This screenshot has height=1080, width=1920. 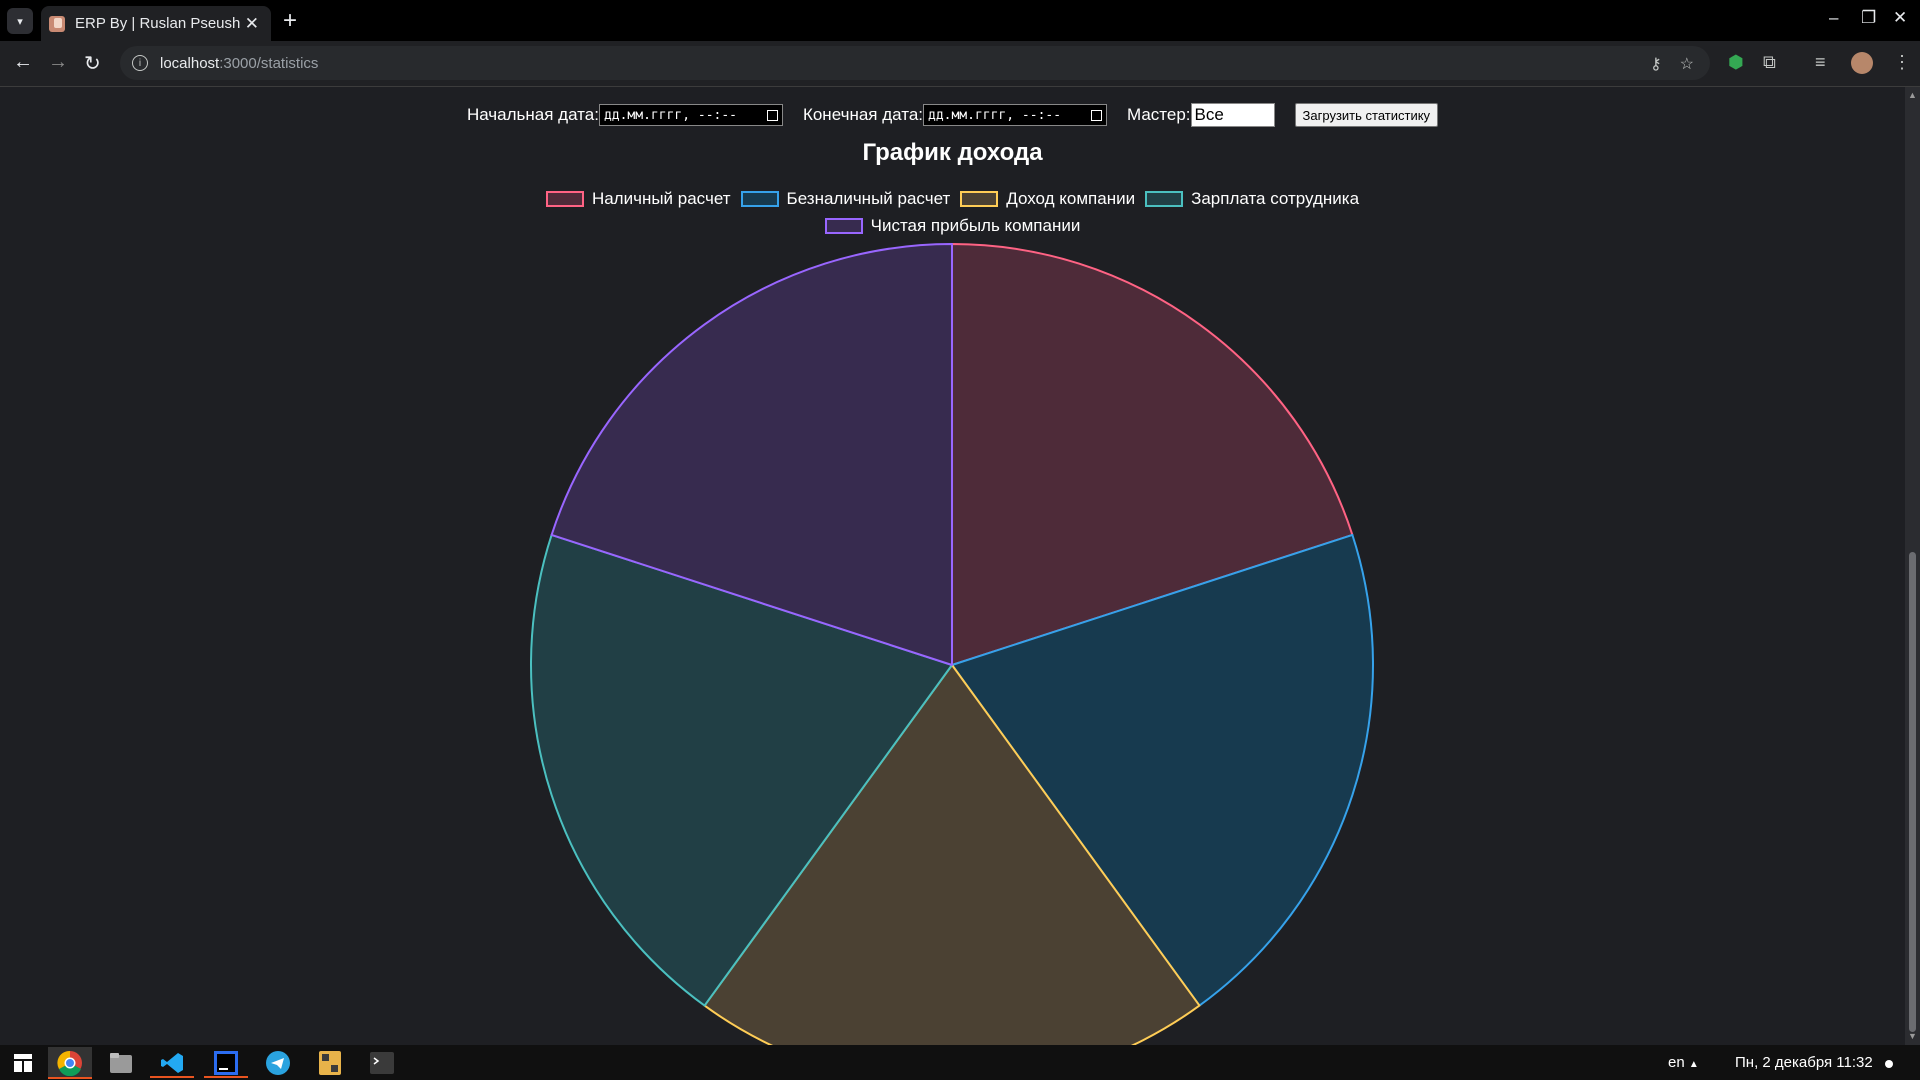 I want to click on kebab-menu-icon: ⋮, so click(x=1902, y=62).